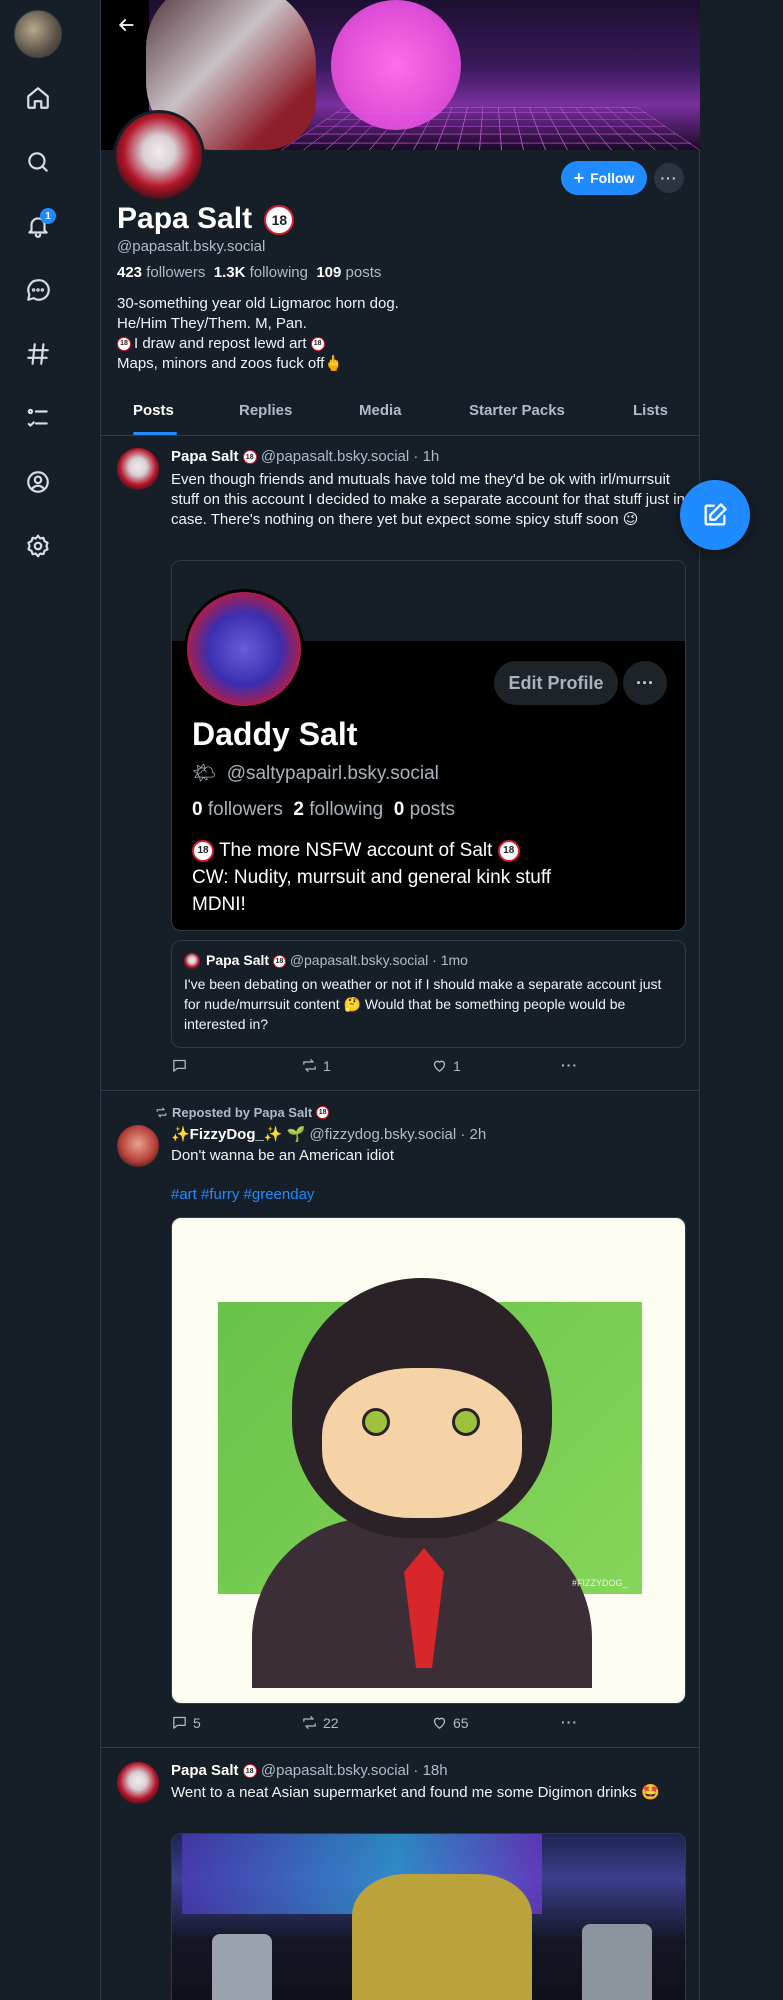  I want to click on repost-button: 1, so click(316, 1065).